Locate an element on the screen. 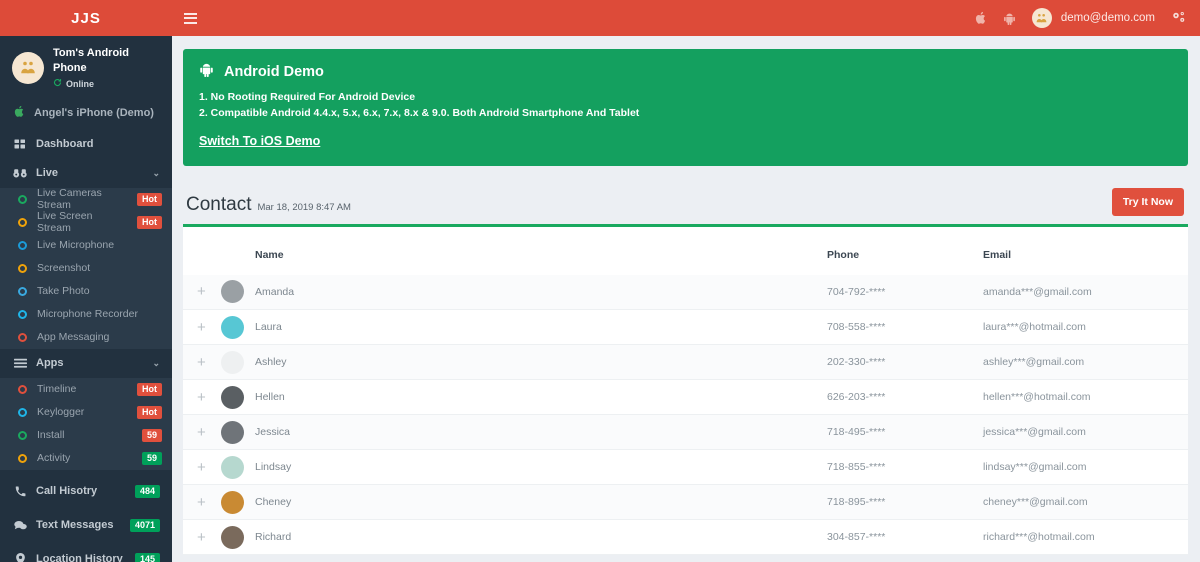 The image size is (1200, 562). contact-phone: 626-203-**** is located at coordinates (856, 397).